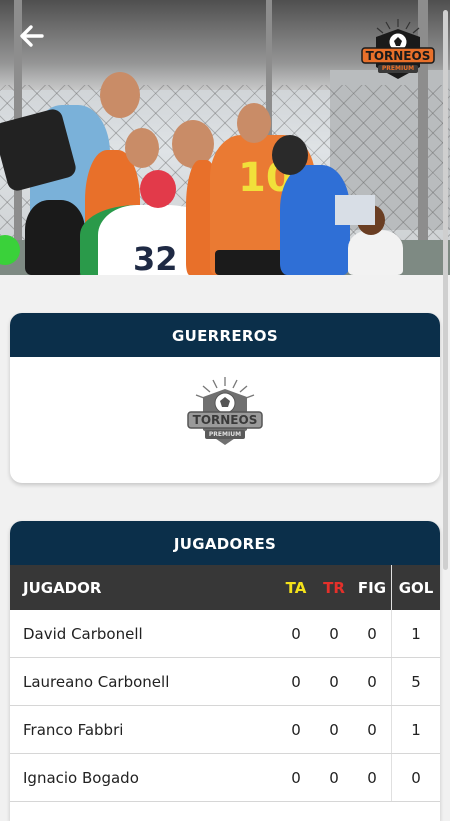  Describe the element at coordinates (415, 777) in the screenshot. I see `goals-value: 0` at that location.